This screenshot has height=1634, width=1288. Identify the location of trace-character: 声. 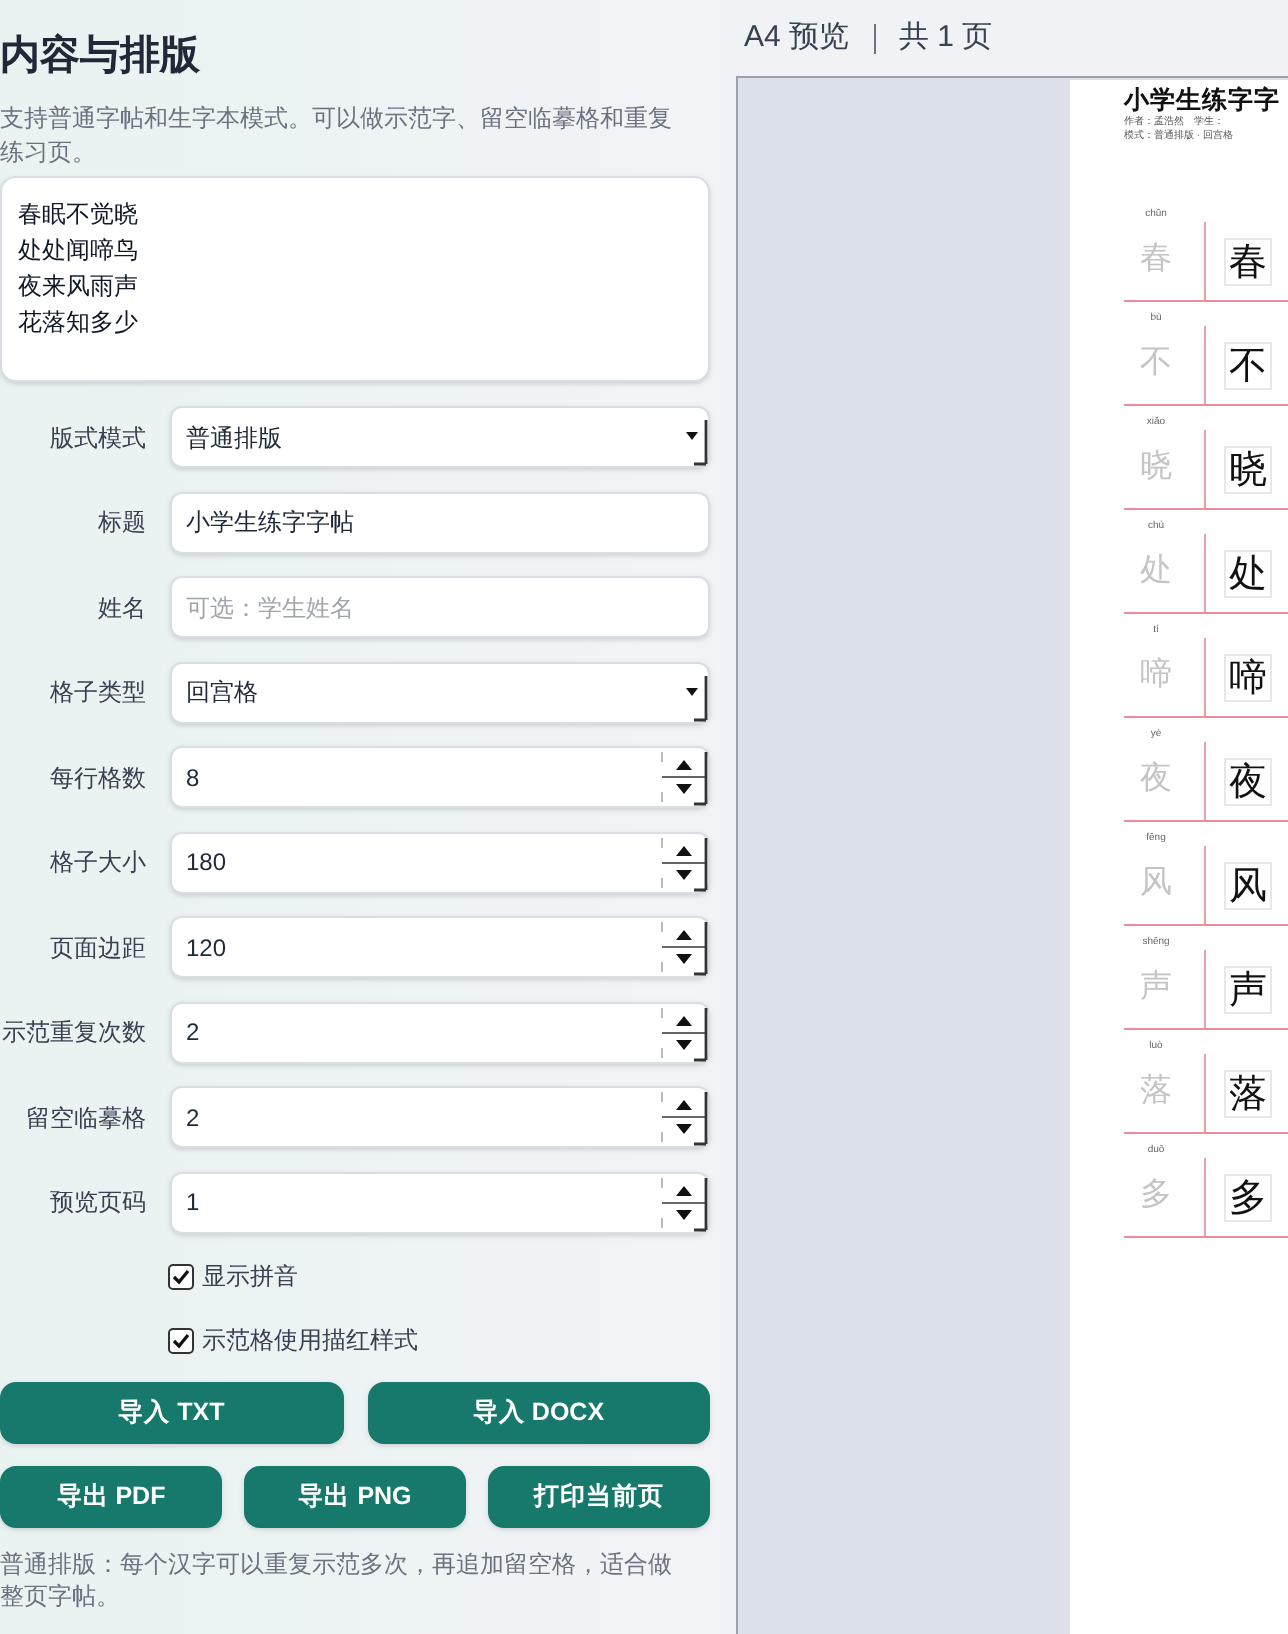
(1156, 986).